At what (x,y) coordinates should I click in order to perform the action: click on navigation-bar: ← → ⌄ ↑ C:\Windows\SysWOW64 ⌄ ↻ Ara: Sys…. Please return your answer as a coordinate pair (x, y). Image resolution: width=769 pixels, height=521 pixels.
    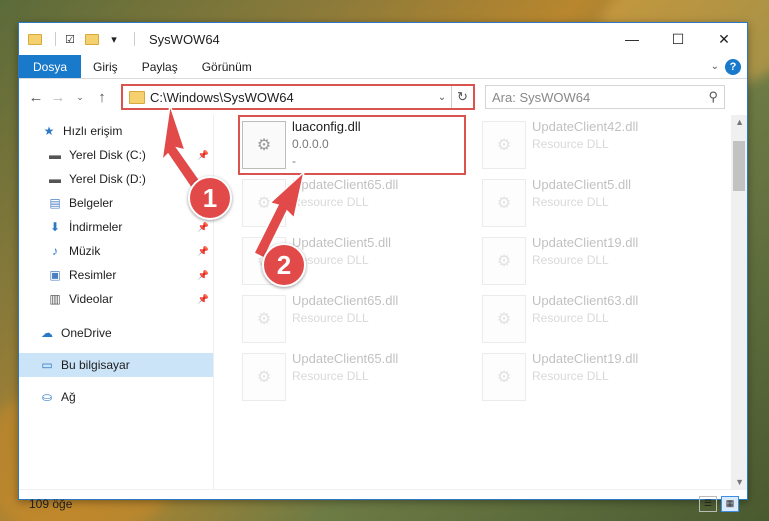
    Looking at the image, I should click on (383, 97).